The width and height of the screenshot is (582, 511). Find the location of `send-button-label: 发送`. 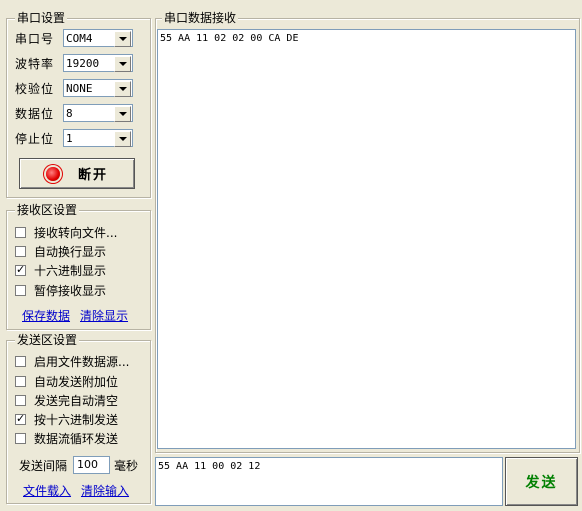

send-button-label: 发送 is located at coordinates (541, 482).